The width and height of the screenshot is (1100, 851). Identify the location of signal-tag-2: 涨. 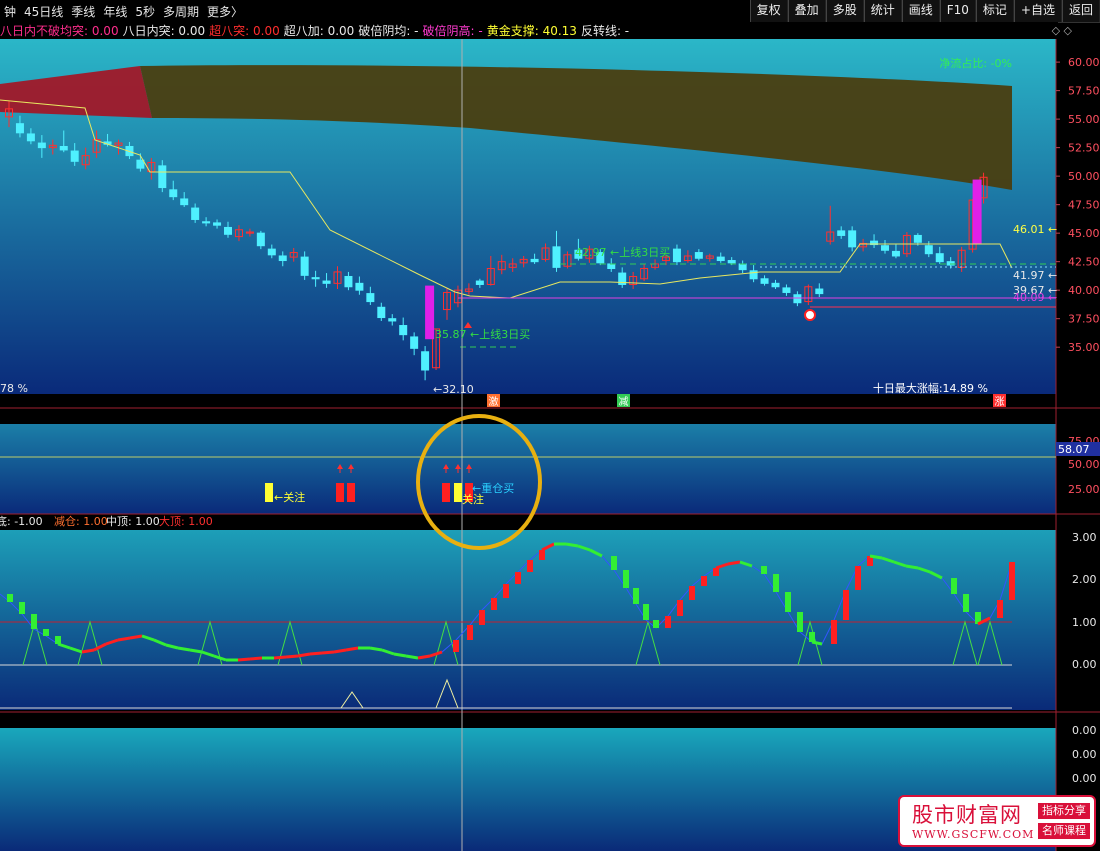
(1000, 402).